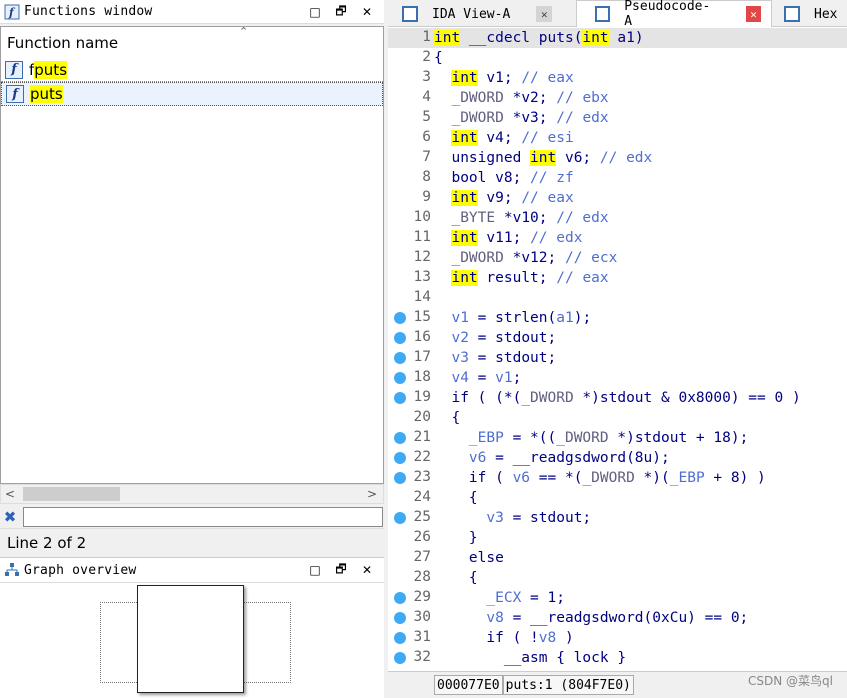 Image resolution: width=847 pixels, height=698 pixels. I want to click on code-line: 11 int v11; // edx, so click(617, 238).